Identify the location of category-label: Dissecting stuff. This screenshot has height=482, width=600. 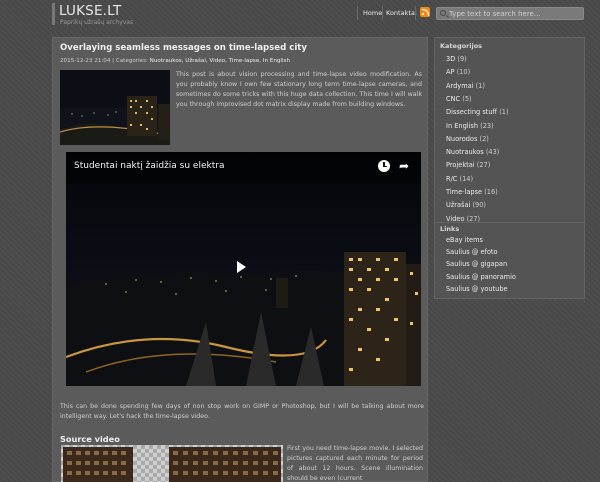
(471, 112).